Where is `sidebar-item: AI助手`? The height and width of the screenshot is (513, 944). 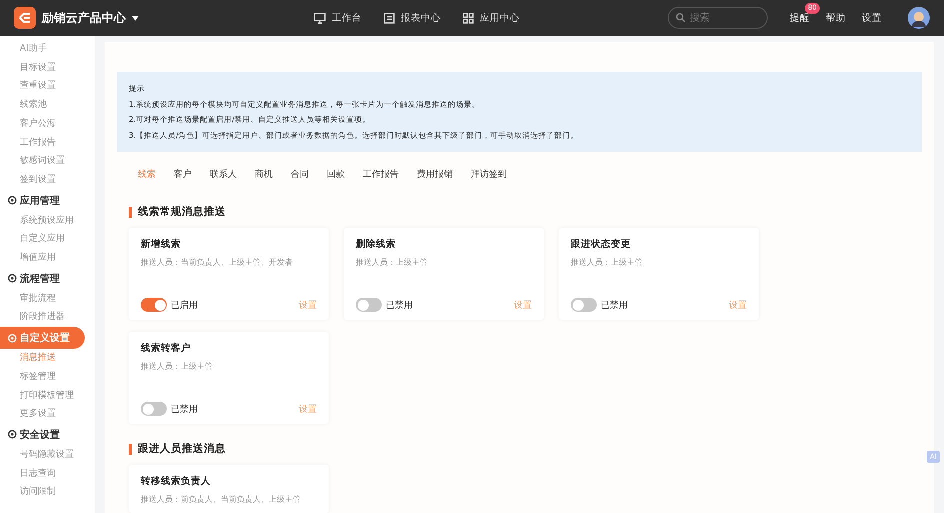
sidebar-item: AI助手 is located at coordinates (47, 49).